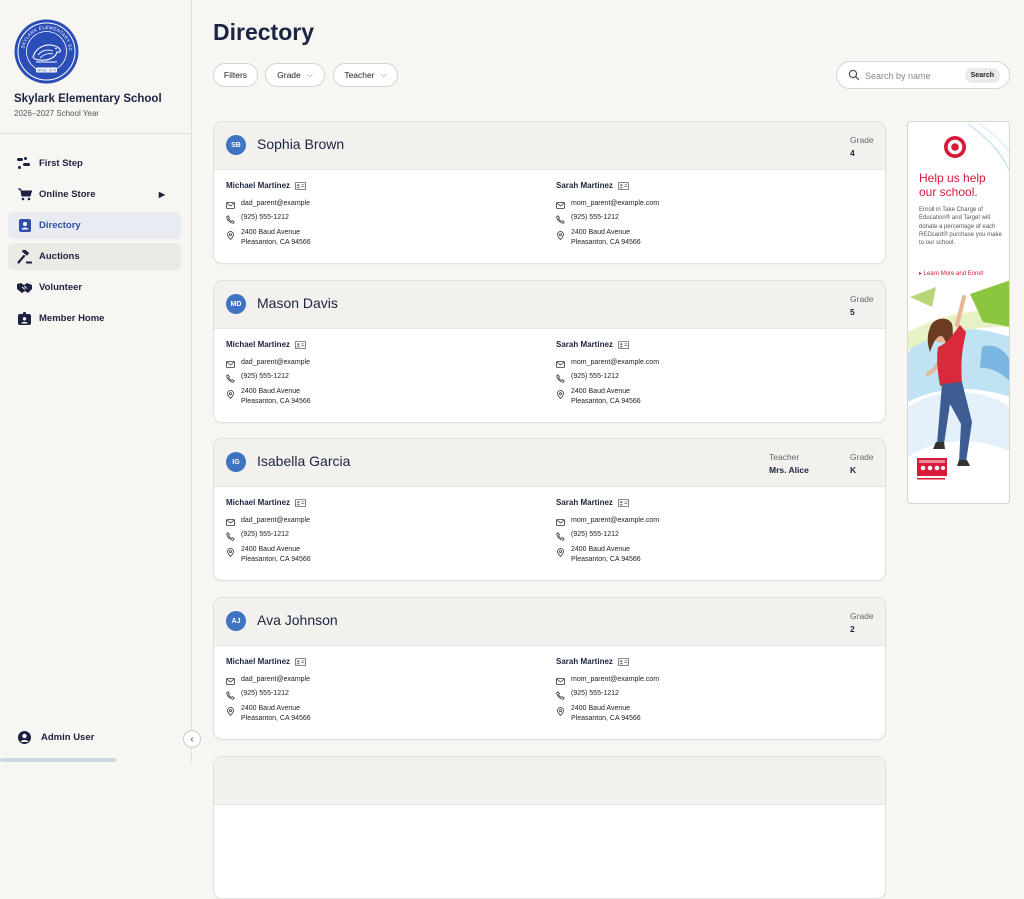 Image resolution: width=1024 pixels, height=899 pixels. I want to click on admin-user-menu: Admin User, so click(55, 737).